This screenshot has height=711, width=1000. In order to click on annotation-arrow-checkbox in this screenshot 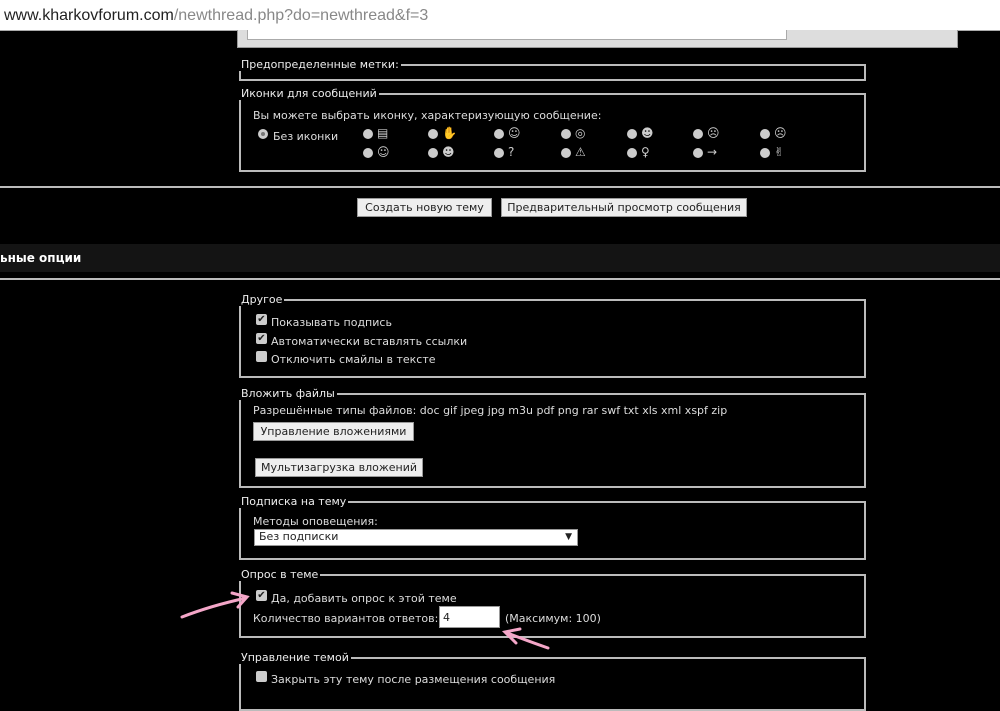, I will do `click(215, 605)`.